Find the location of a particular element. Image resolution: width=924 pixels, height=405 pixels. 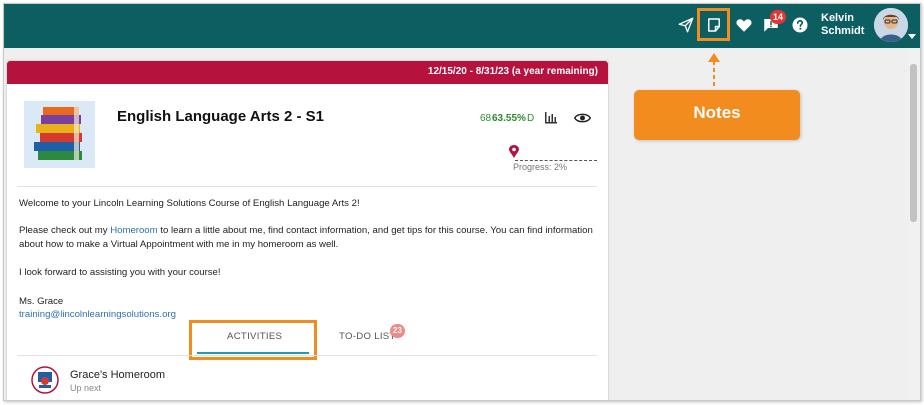

account-menu-caret-icon is located at coordinates (912, 36).